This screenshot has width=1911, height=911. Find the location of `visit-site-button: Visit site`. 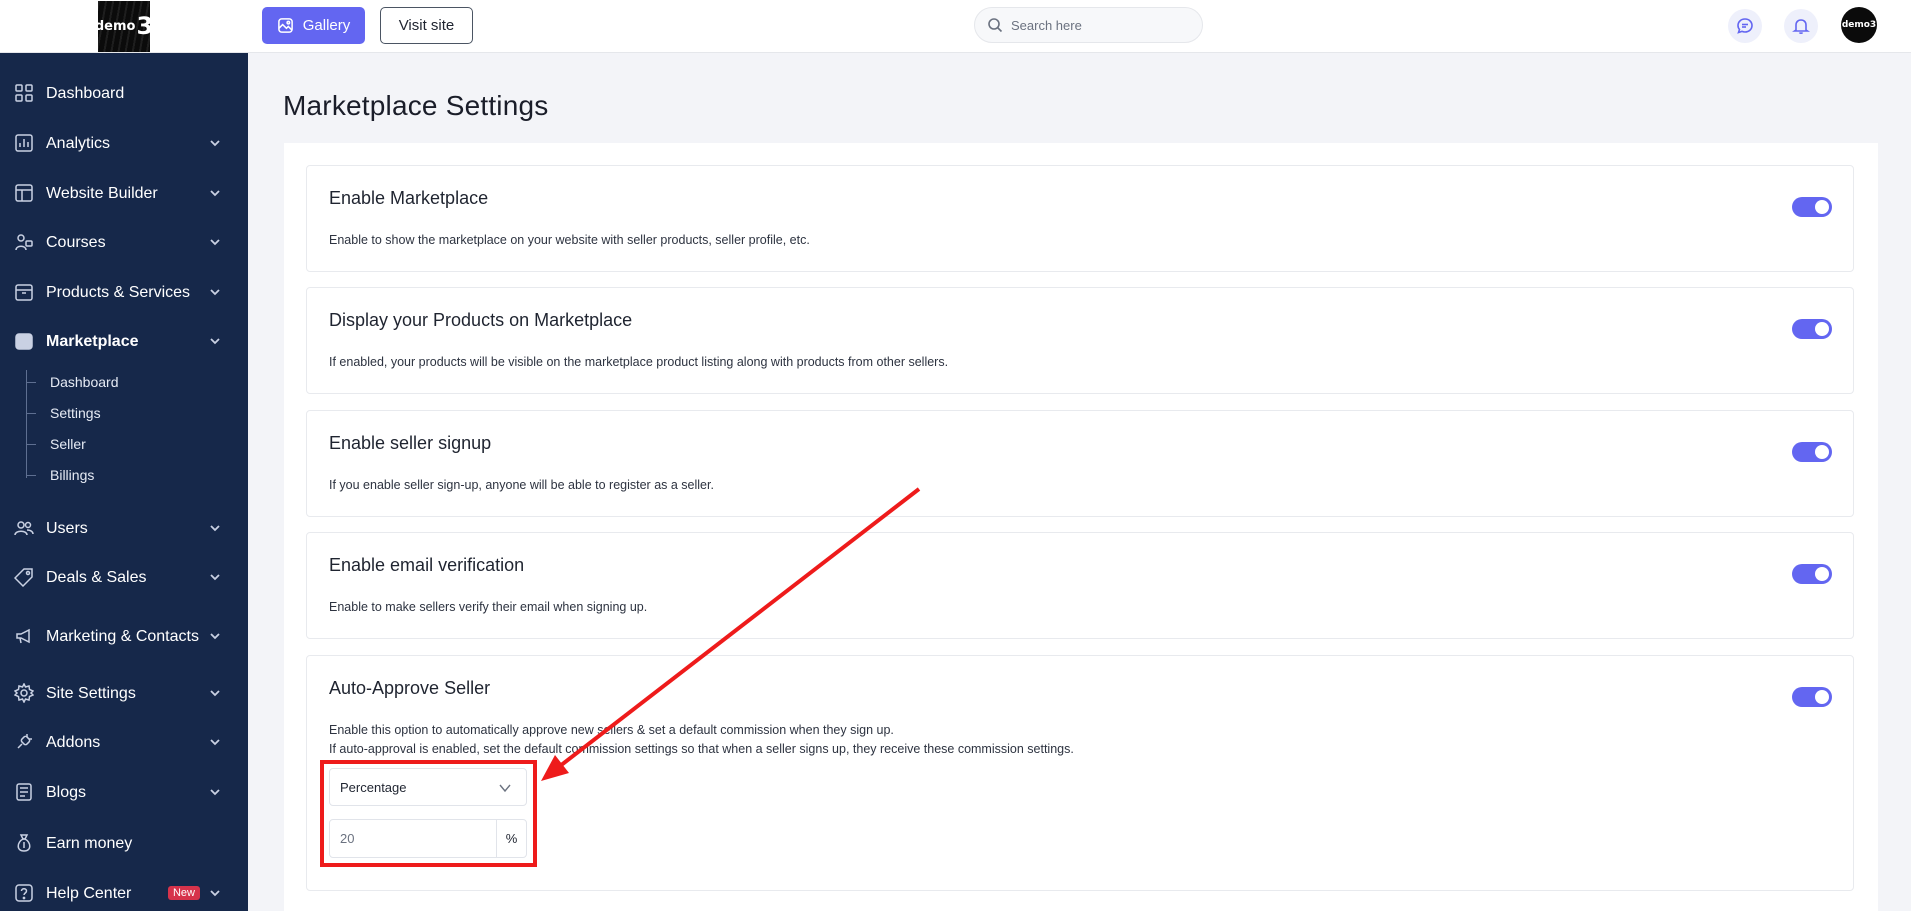

visit-site-button: Visit site is located at coordinates (426, 25).